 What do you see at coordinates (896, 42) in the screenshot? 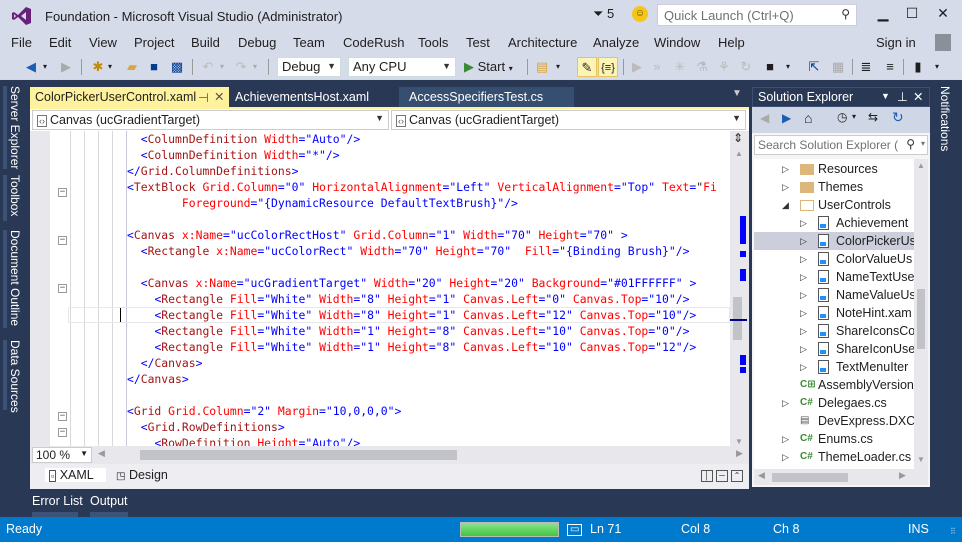
I see `sign-in-link: Sign in` at bounding box center [896, 42].